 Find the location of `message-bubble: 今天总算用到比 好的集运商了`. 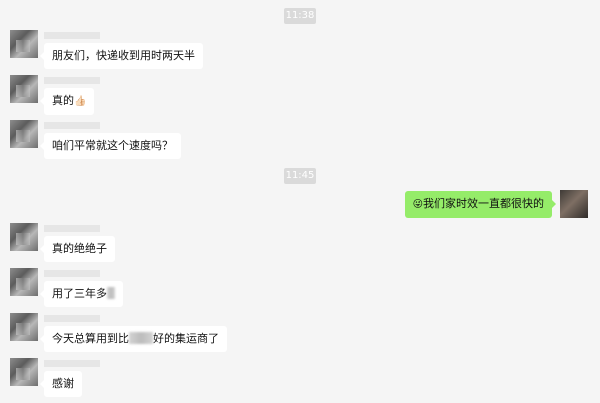

message-bubble: 今天总算用到比 好的集运商了 is located at coordinates (133, 339).